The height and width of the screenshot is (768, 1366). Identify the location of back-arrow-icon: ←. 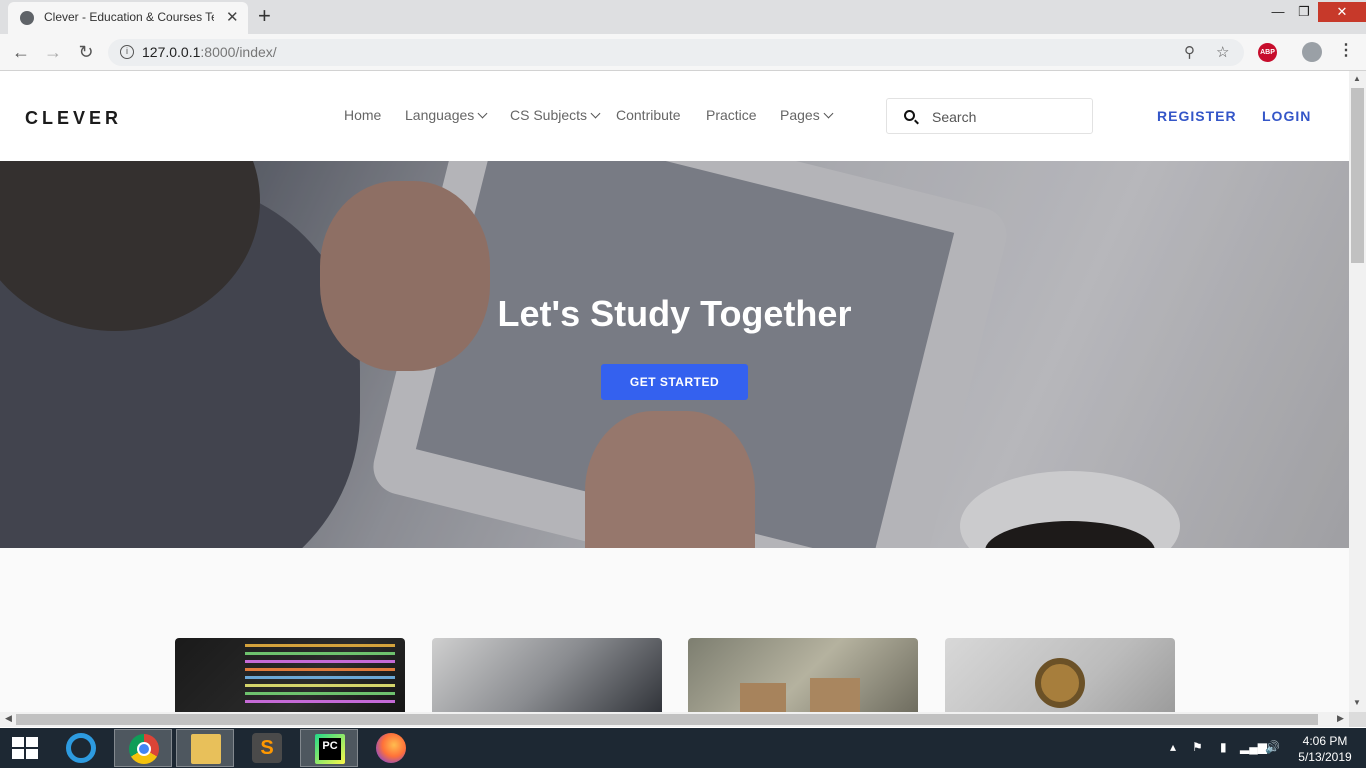
(21, 52).